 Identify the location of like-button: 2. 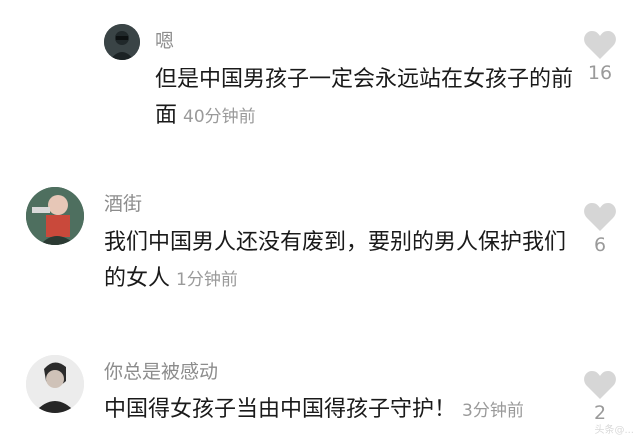
(600, 397).